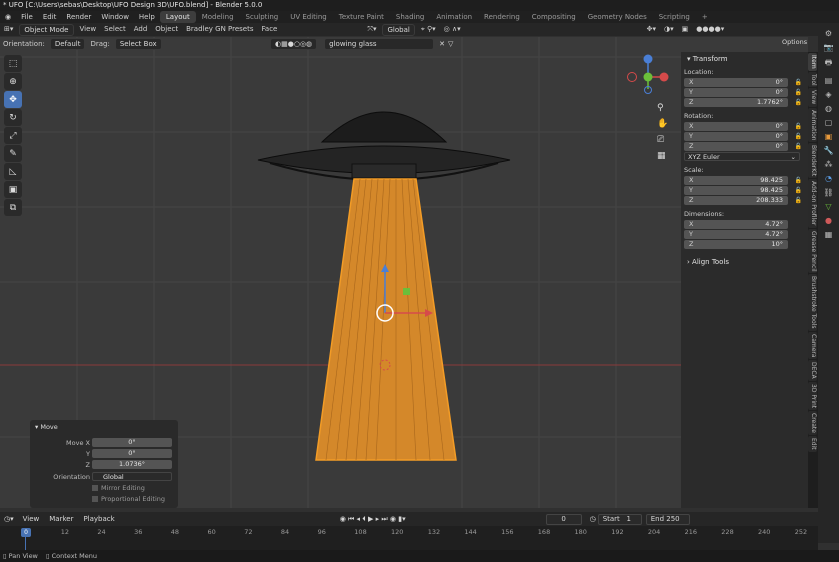 The height and width of the screenshot is (562, 839). Describe the element at coordinates (651, 29) in the screenshot. I see `gizmo-toggle-icon: ✥▾` at that location.